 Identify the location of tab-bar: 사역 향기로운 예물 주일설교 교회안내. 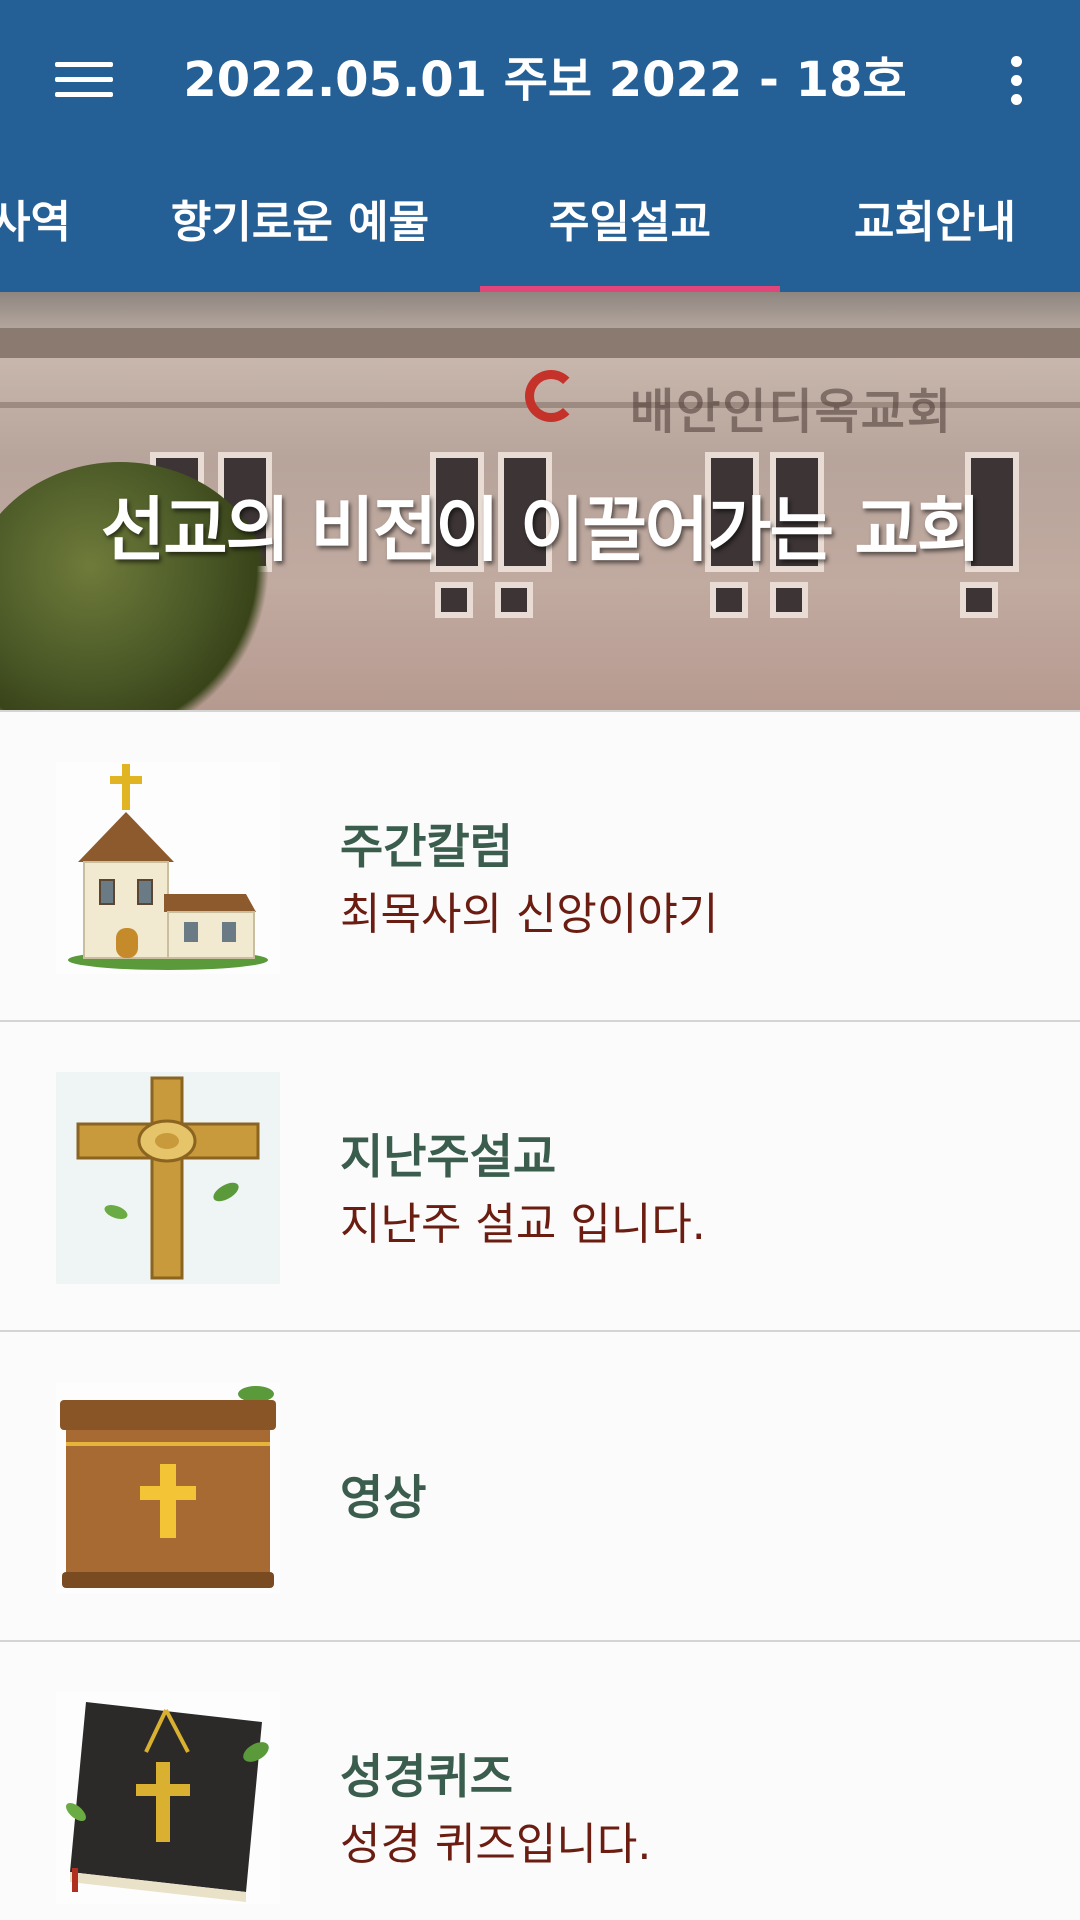
(540, 226).